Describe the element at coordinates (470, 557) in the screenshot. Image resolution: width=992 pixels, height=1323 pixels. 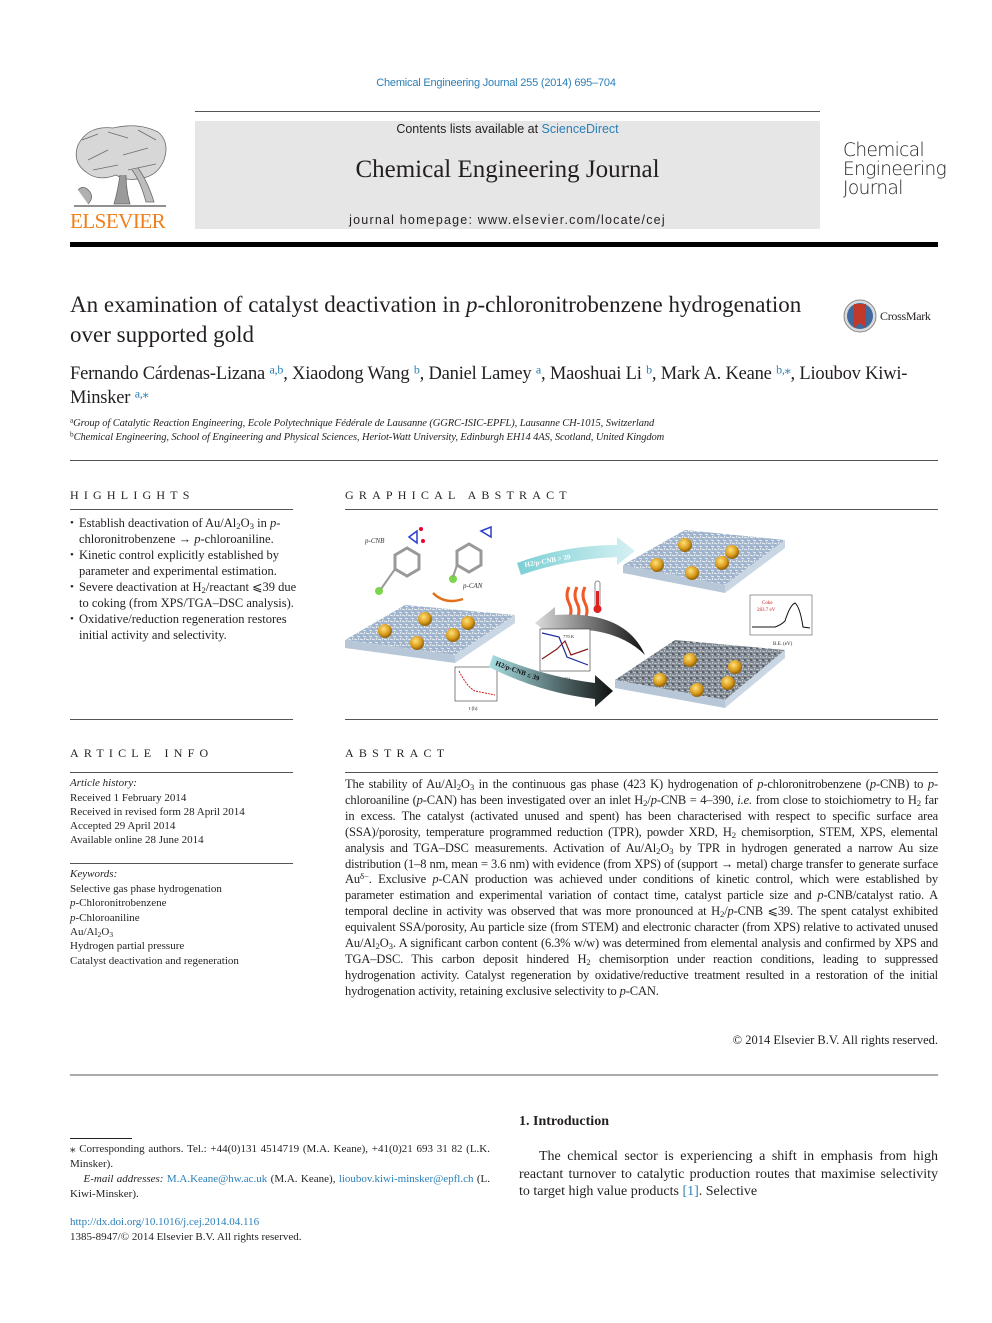
I see `pcan-molecule: p-CAN` at that location.